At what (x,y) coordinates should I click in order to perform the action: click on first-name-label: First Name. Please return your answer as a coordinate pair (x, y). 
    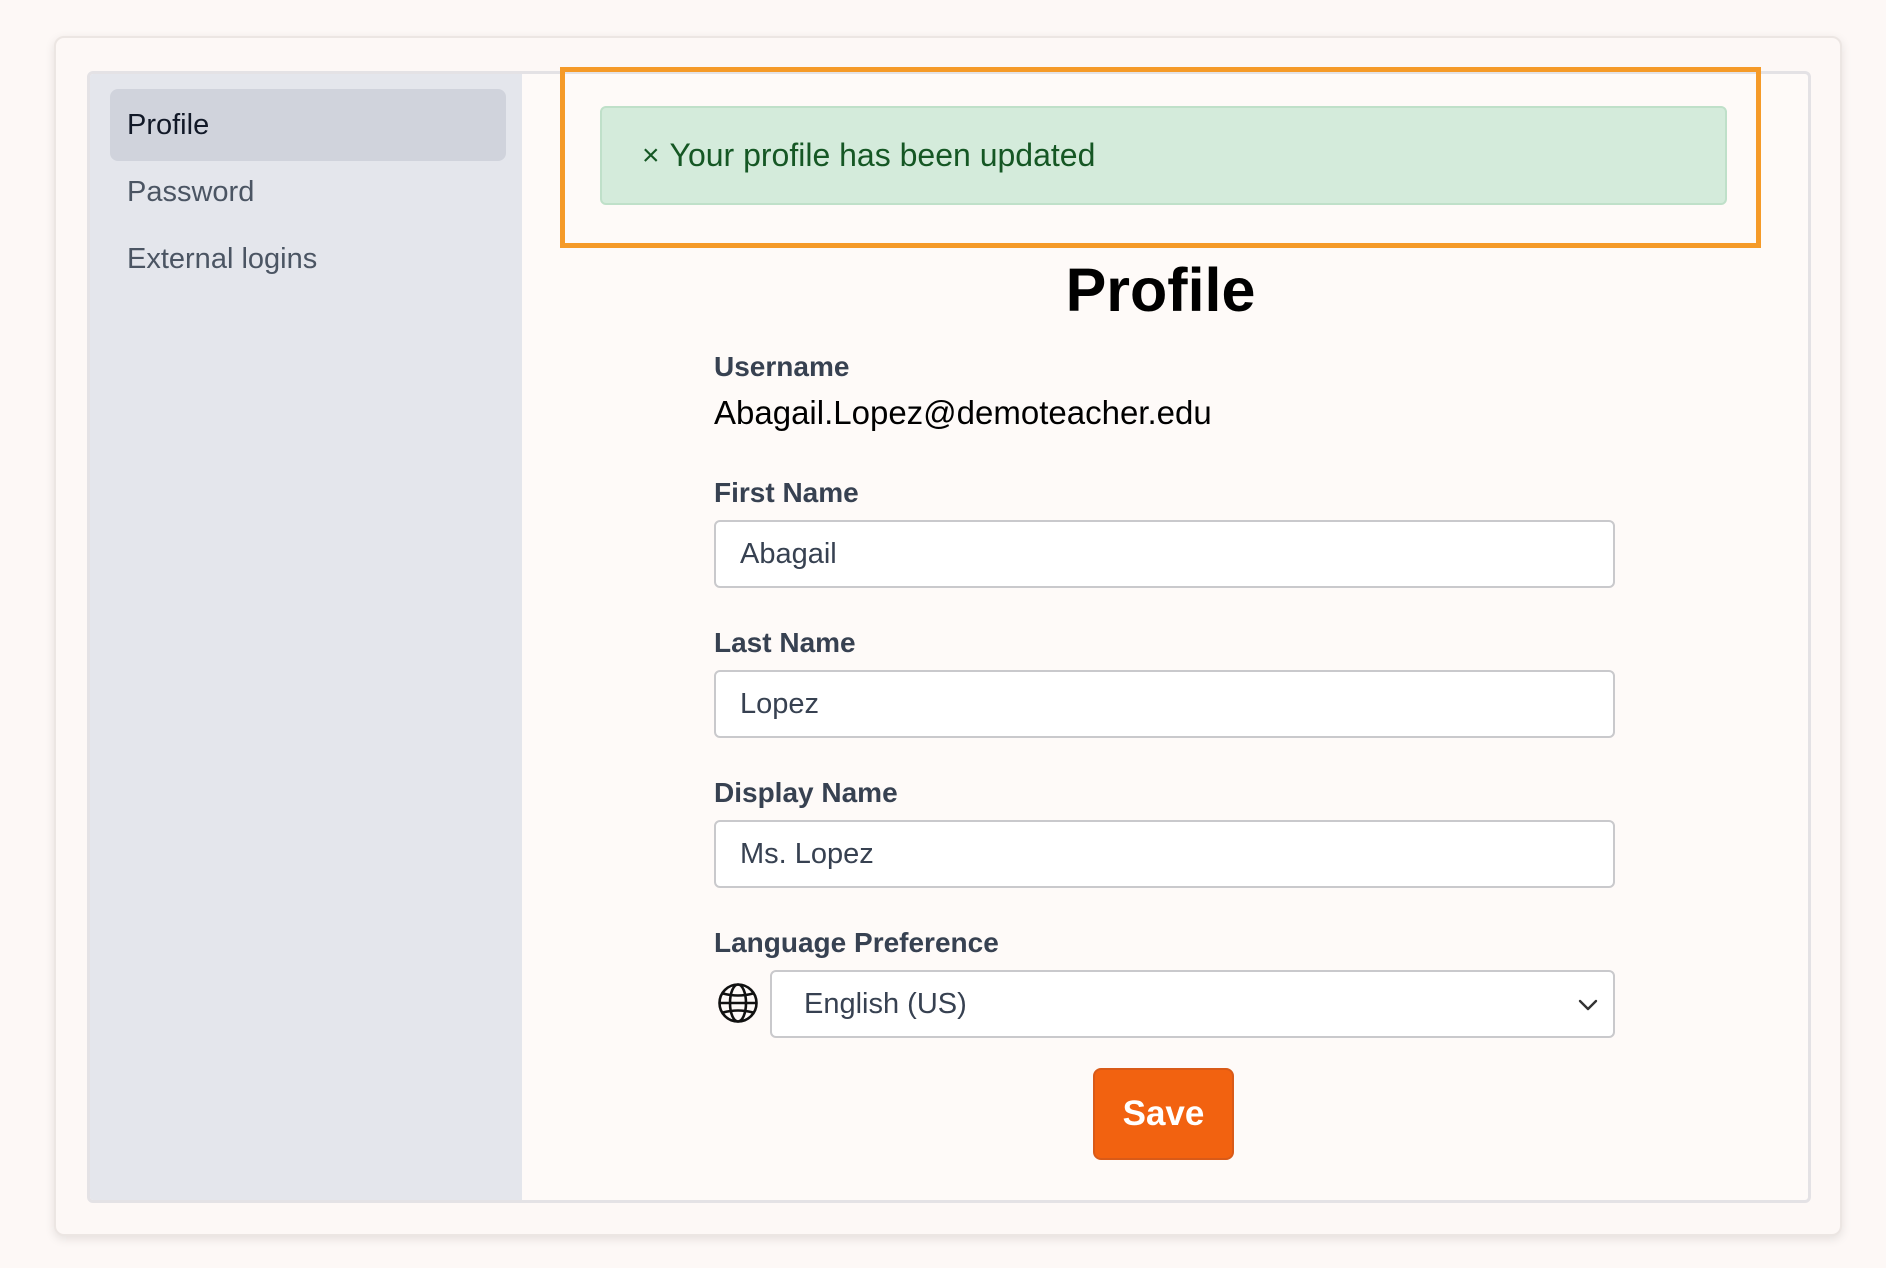
    Looking at the image, I should click on (786, 492).